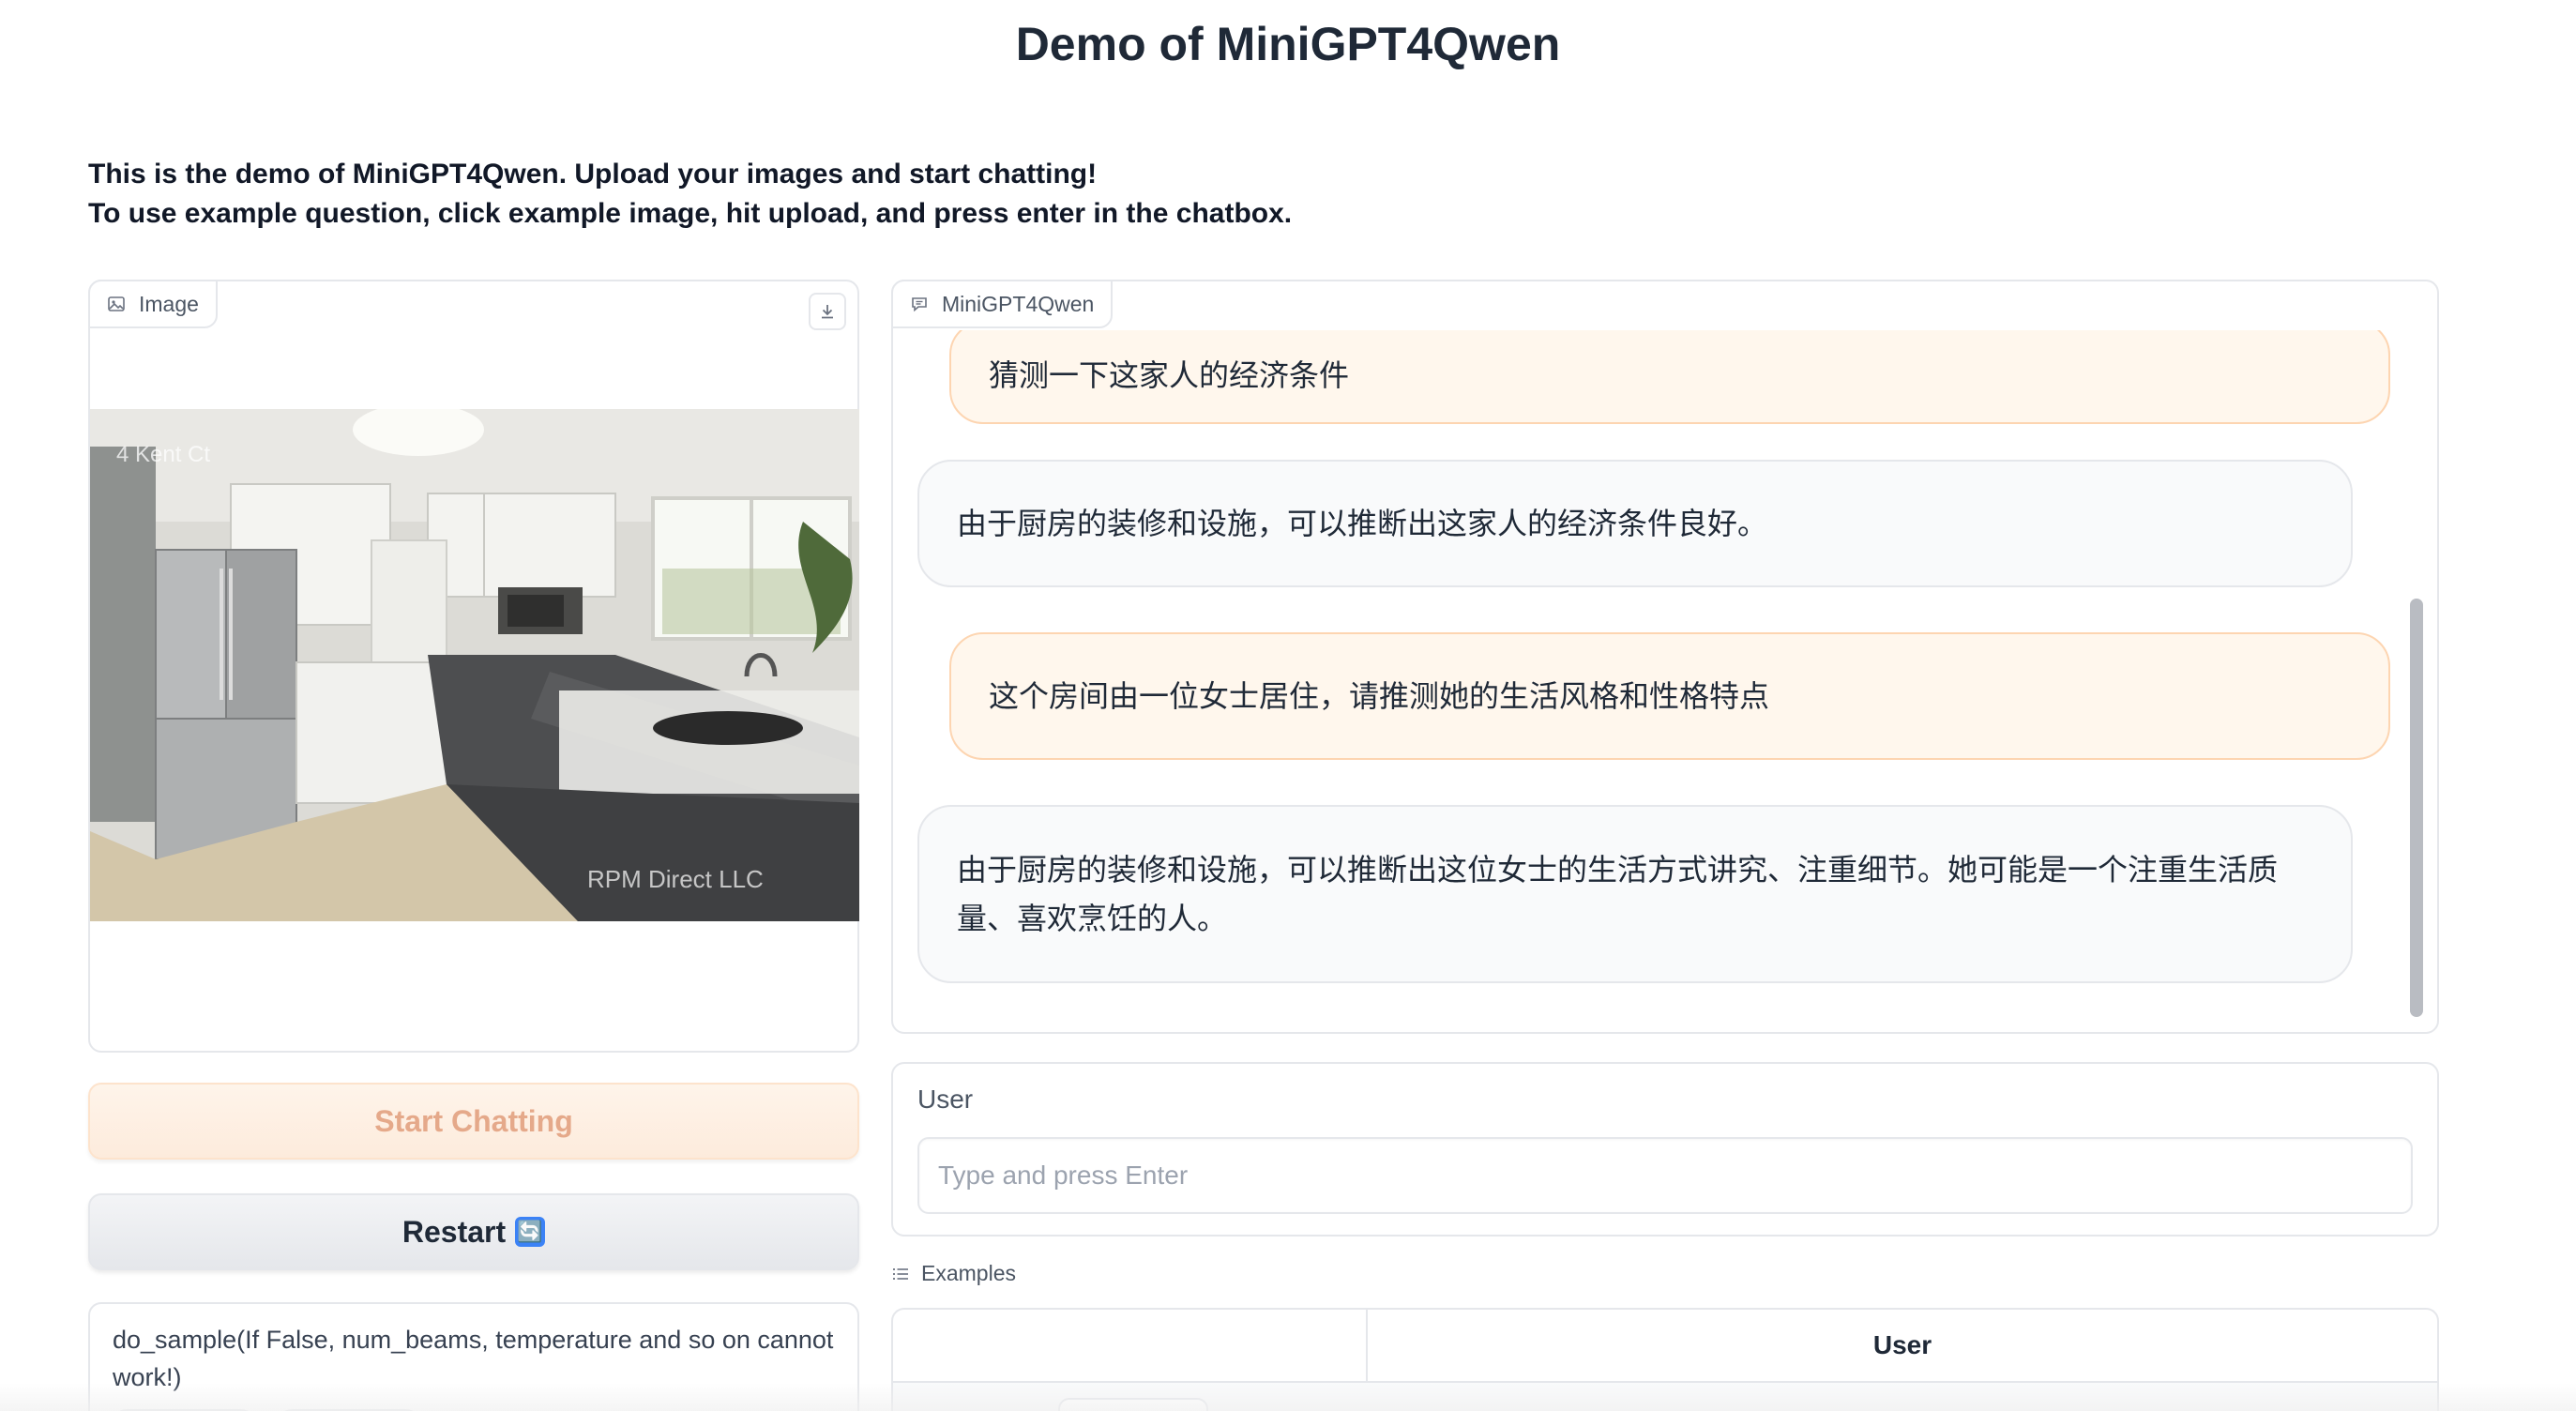 The image size is (2576, 1411). I want to click on restart-label: Restart, so click(455, 1231).